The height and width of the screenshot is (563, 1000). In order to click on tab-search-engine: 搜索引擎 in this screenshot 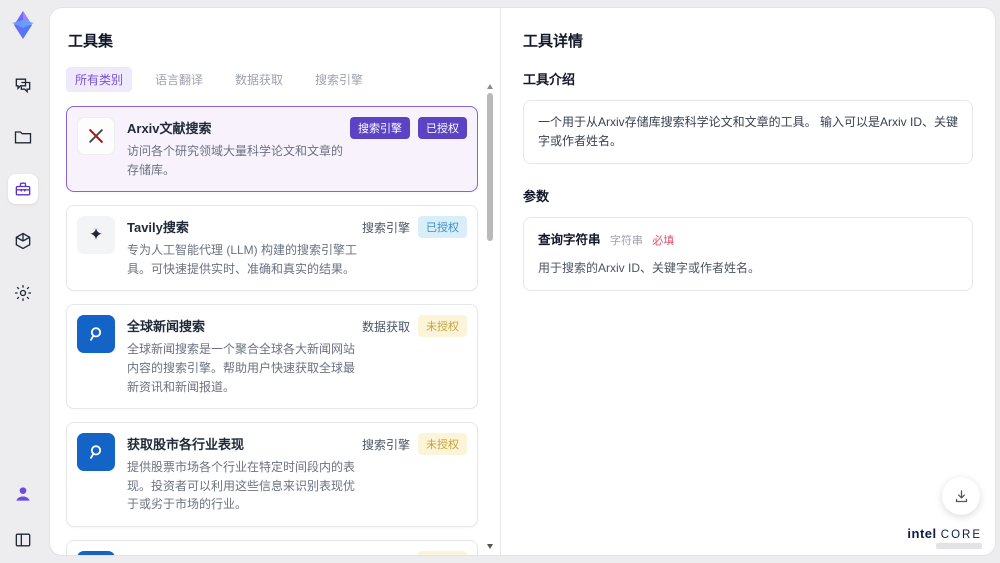, I will do `click(339, 79)`.